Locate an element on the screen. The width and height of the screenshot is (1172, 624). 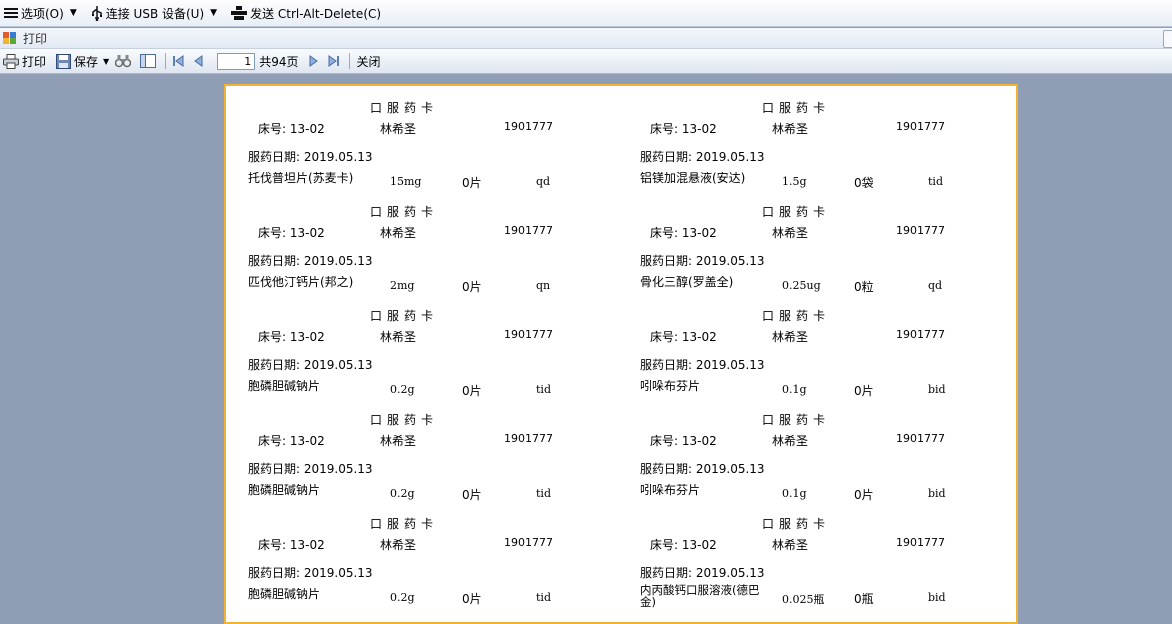
drug-name: 内丙酸钙口服溶液(德巴金) is located at coordinates (700, 596).